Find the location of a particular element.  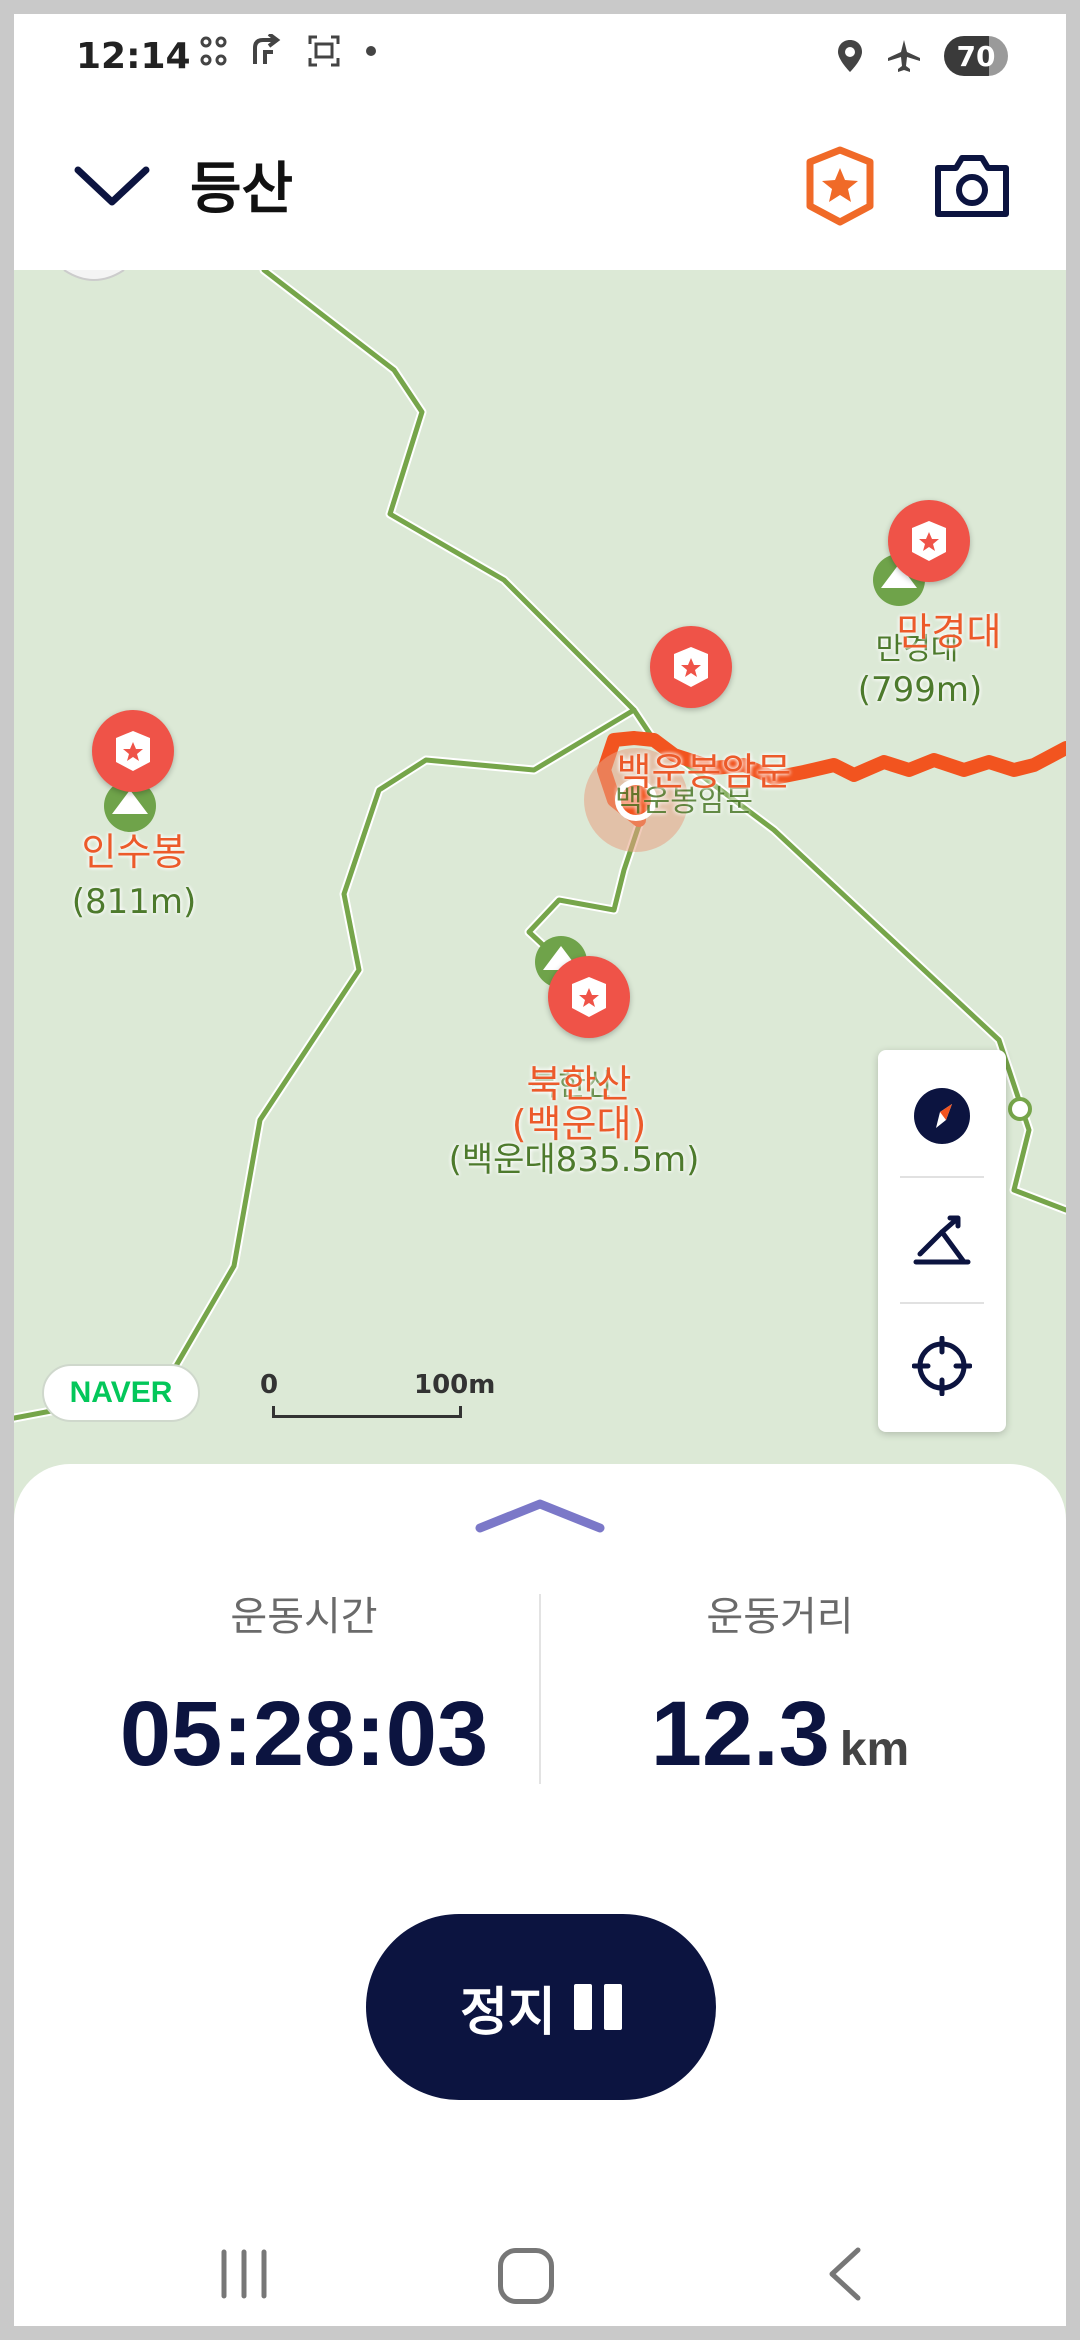

workout-time: 운동시간 05:28:03 is located at coordinates (304, 1685).